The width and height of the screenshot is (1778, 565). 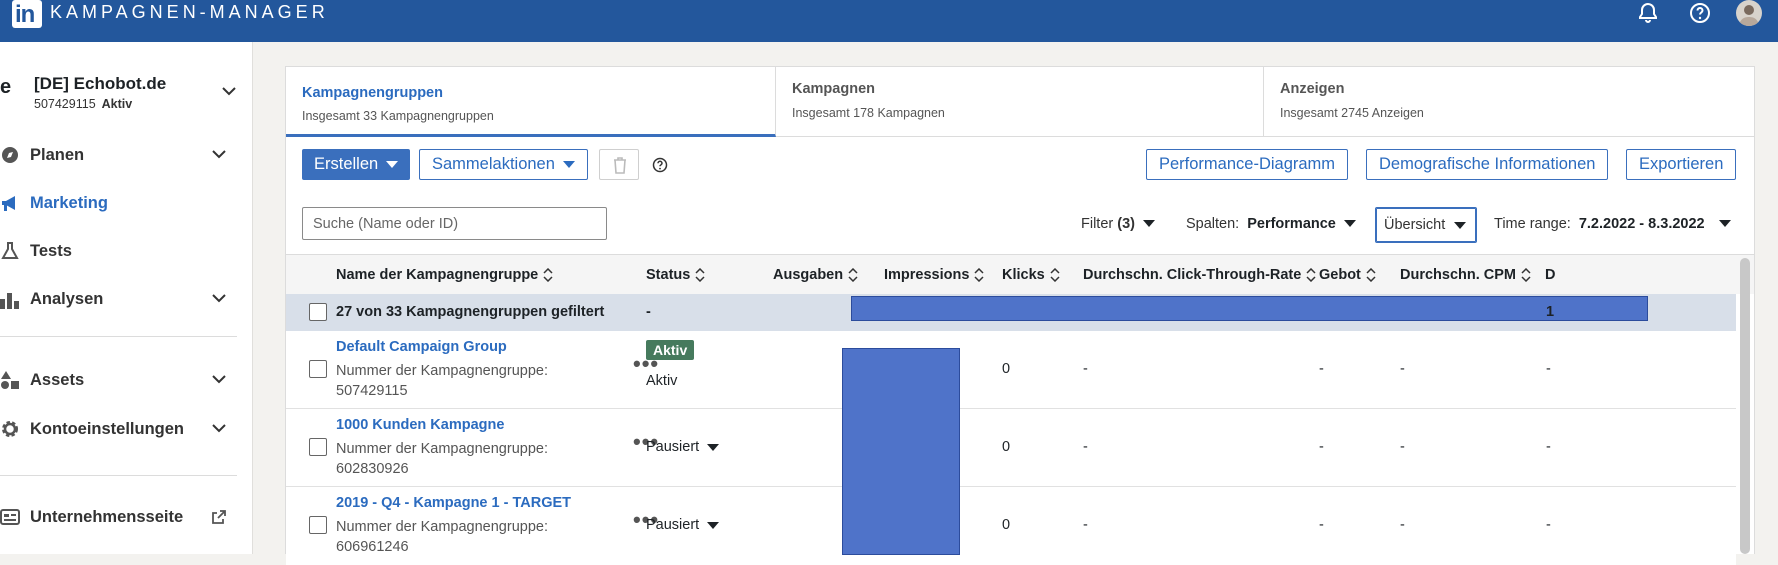 What do you see at coordinates (421, 347) in the screenshot?
I see `campaign-group-name-link: Default Campaign Group` at bounding box center [421, 347].